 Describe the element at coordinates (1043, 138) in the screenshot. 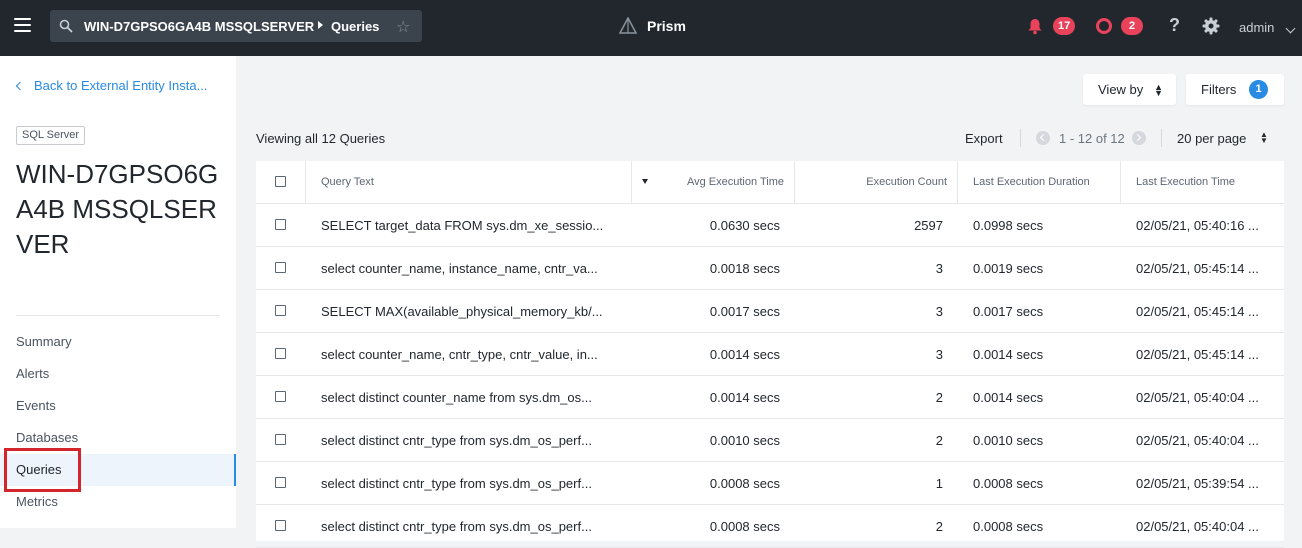

I see `previous-page-icon` at that location.